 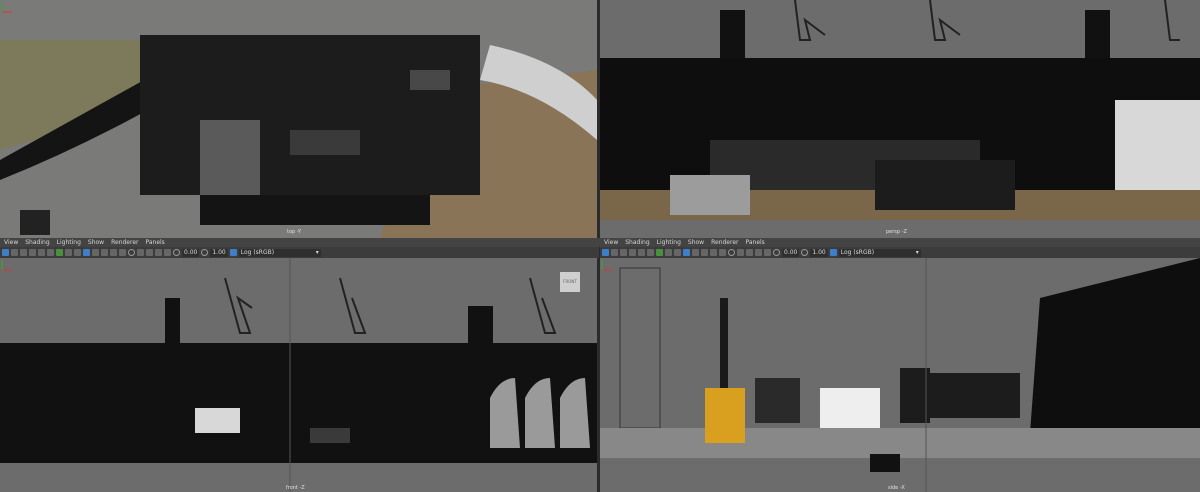 I want to click on camera-label: persp -Z, so click(x=896, y=232).